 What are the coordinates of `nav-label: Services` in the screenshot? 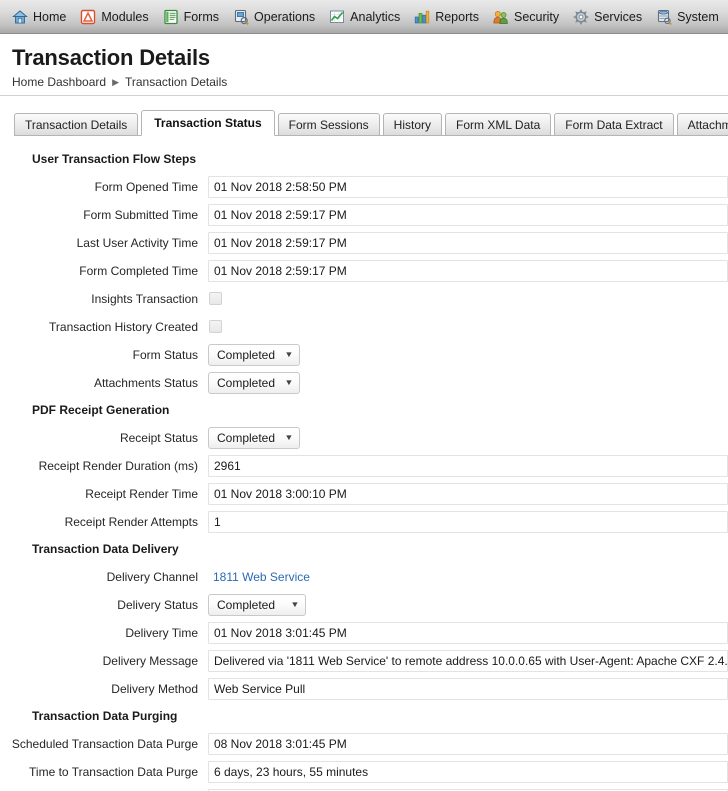 It's located at (618, 16).